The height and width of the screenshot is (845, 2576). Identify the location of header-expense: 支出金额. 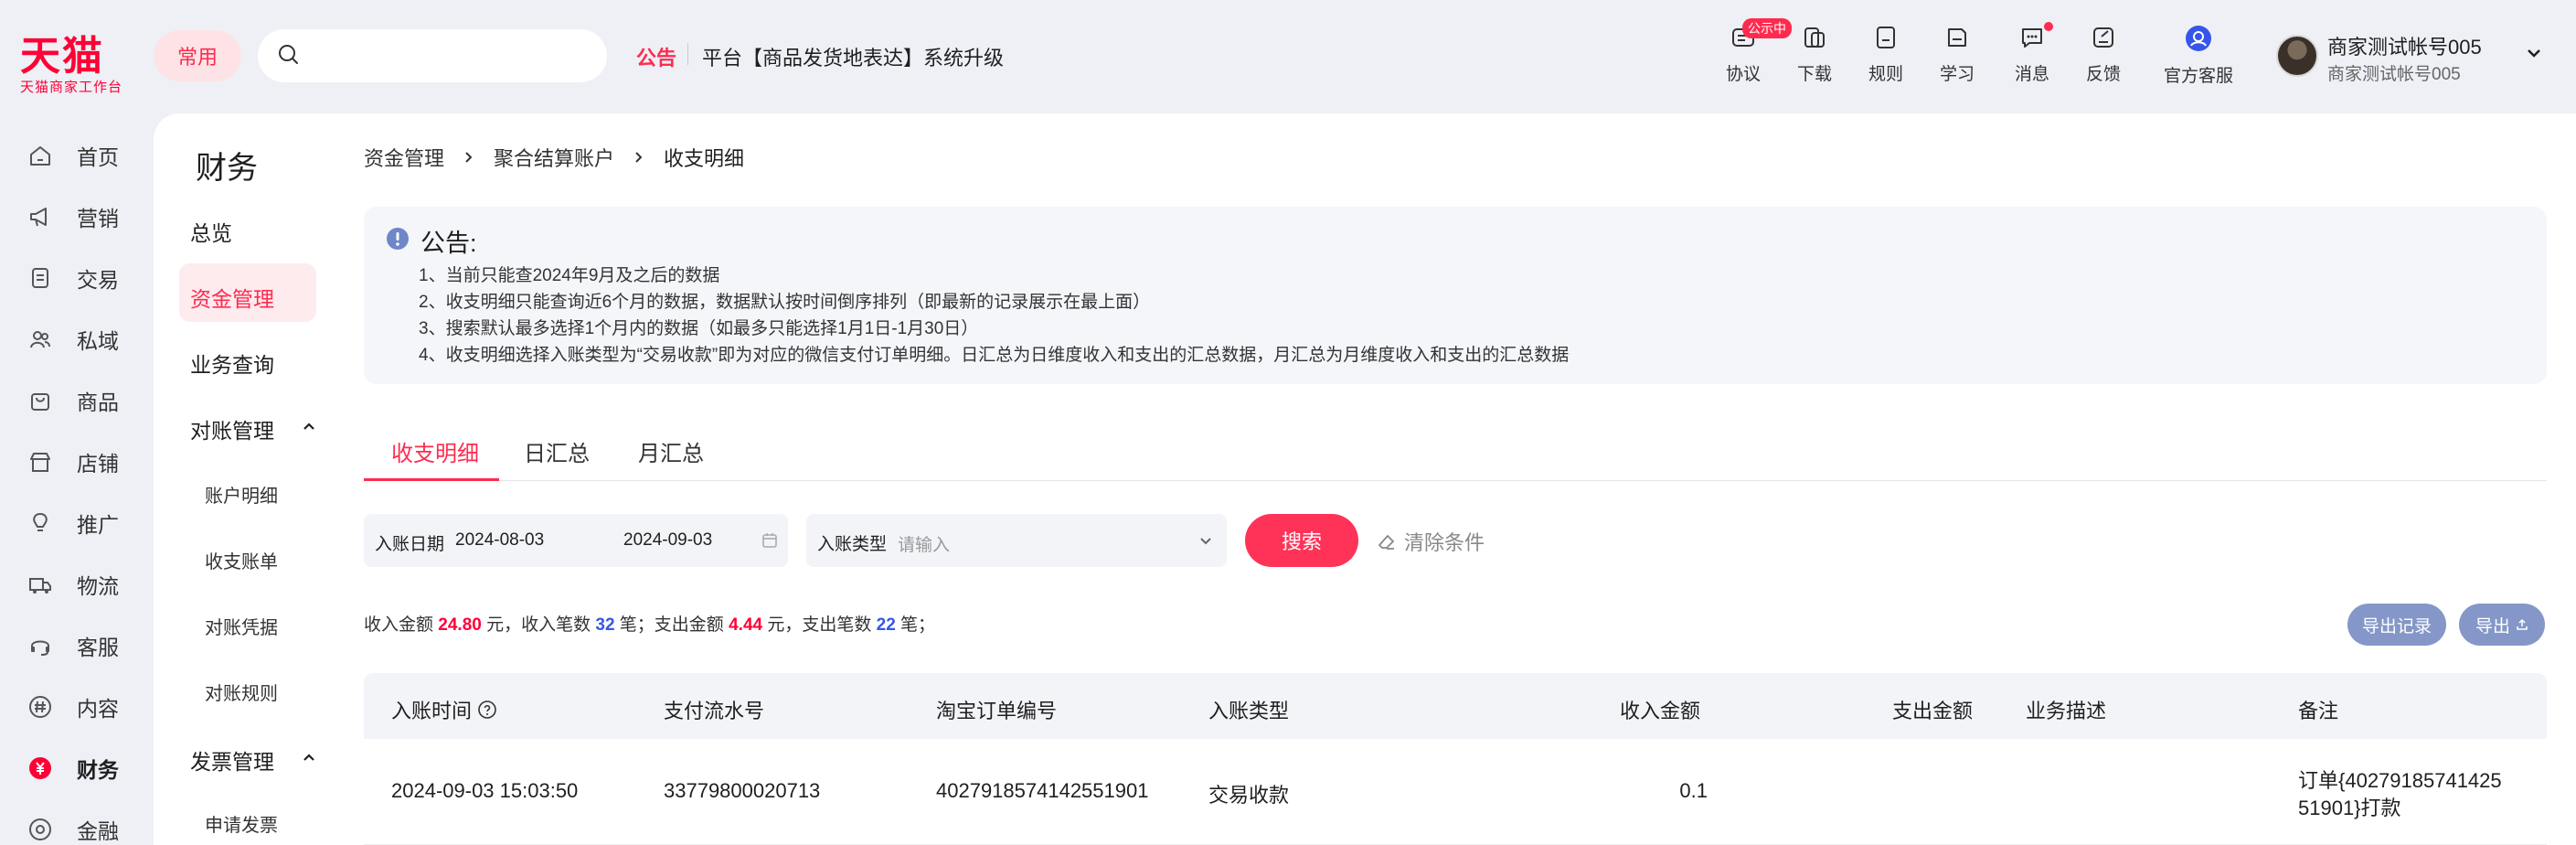
(1933, 711).